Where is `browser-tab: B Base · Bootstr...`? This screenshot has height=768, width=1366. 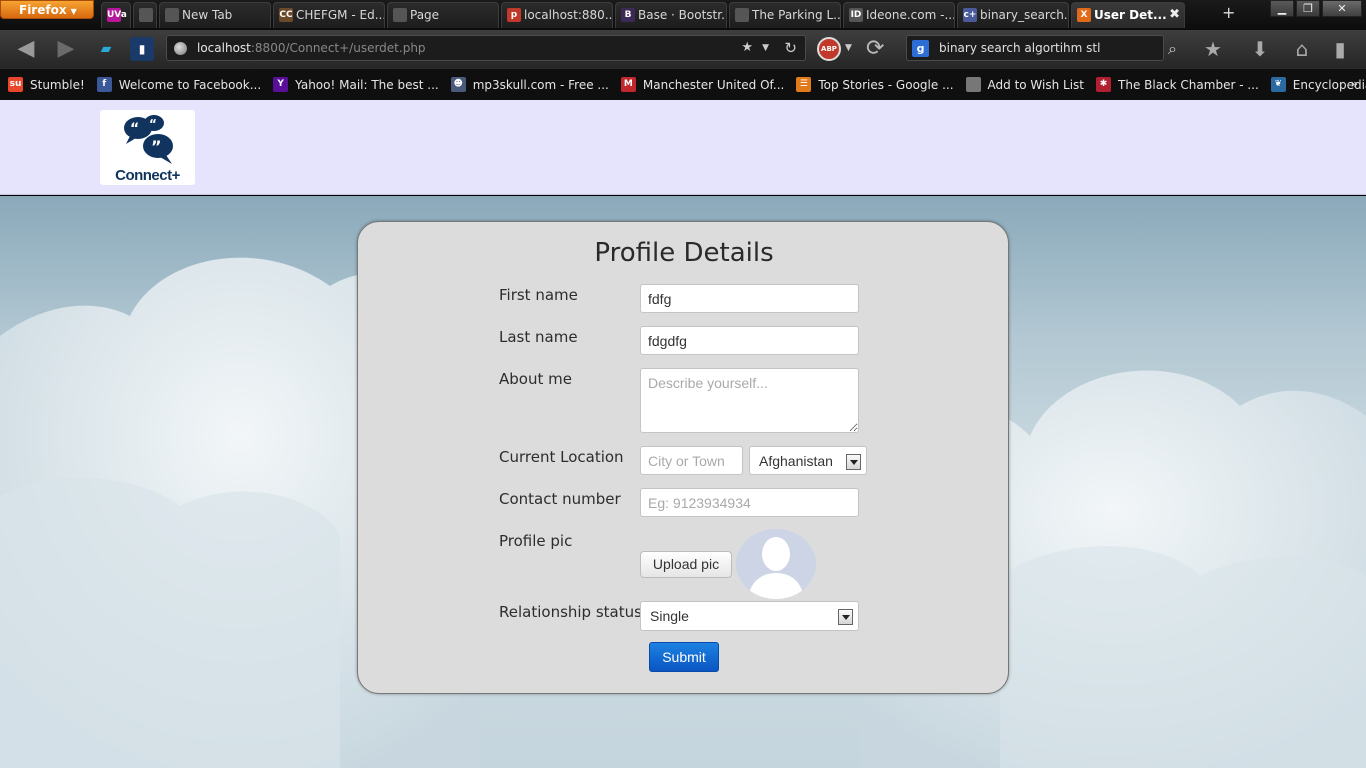
browser-tab: B Base · Bootstr... is located at coordinates (671, 15).